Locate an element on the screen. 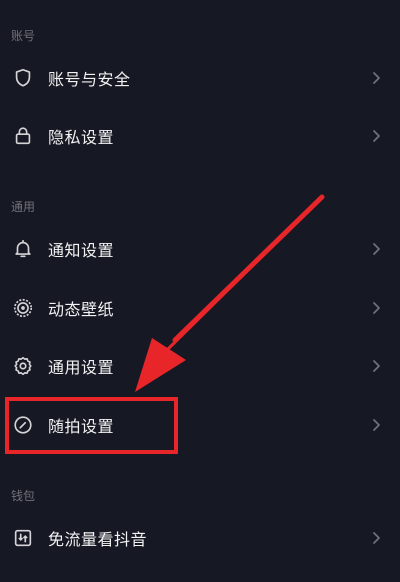 This screenshot has height=582, width=400. annotation-highlight-box is located at coordinates (91, 425).